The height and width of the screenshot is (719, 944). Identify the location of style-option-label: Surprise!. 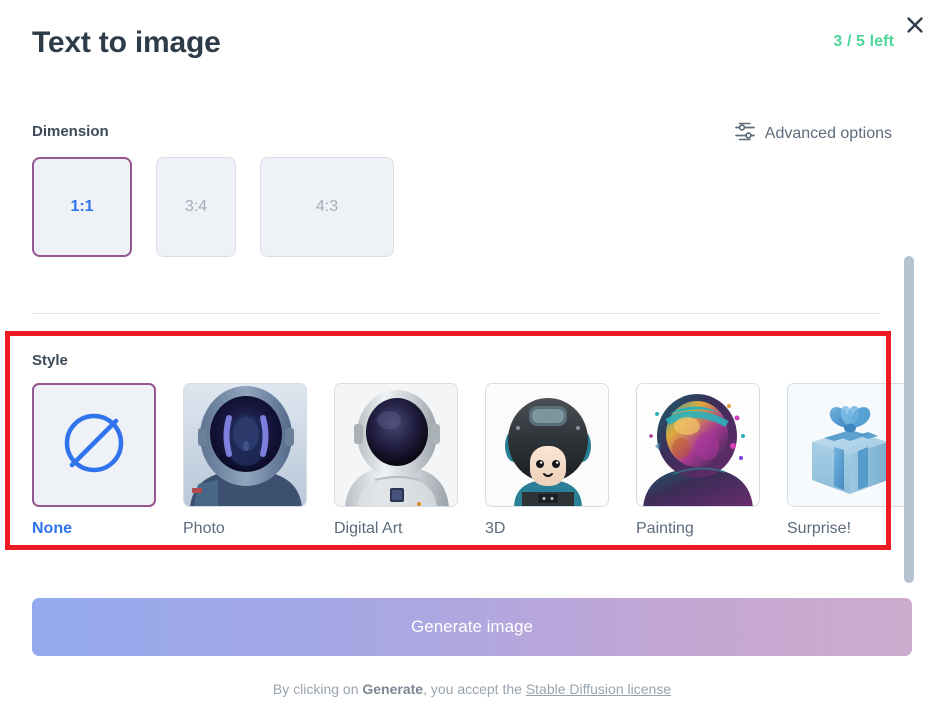
(819, 528).